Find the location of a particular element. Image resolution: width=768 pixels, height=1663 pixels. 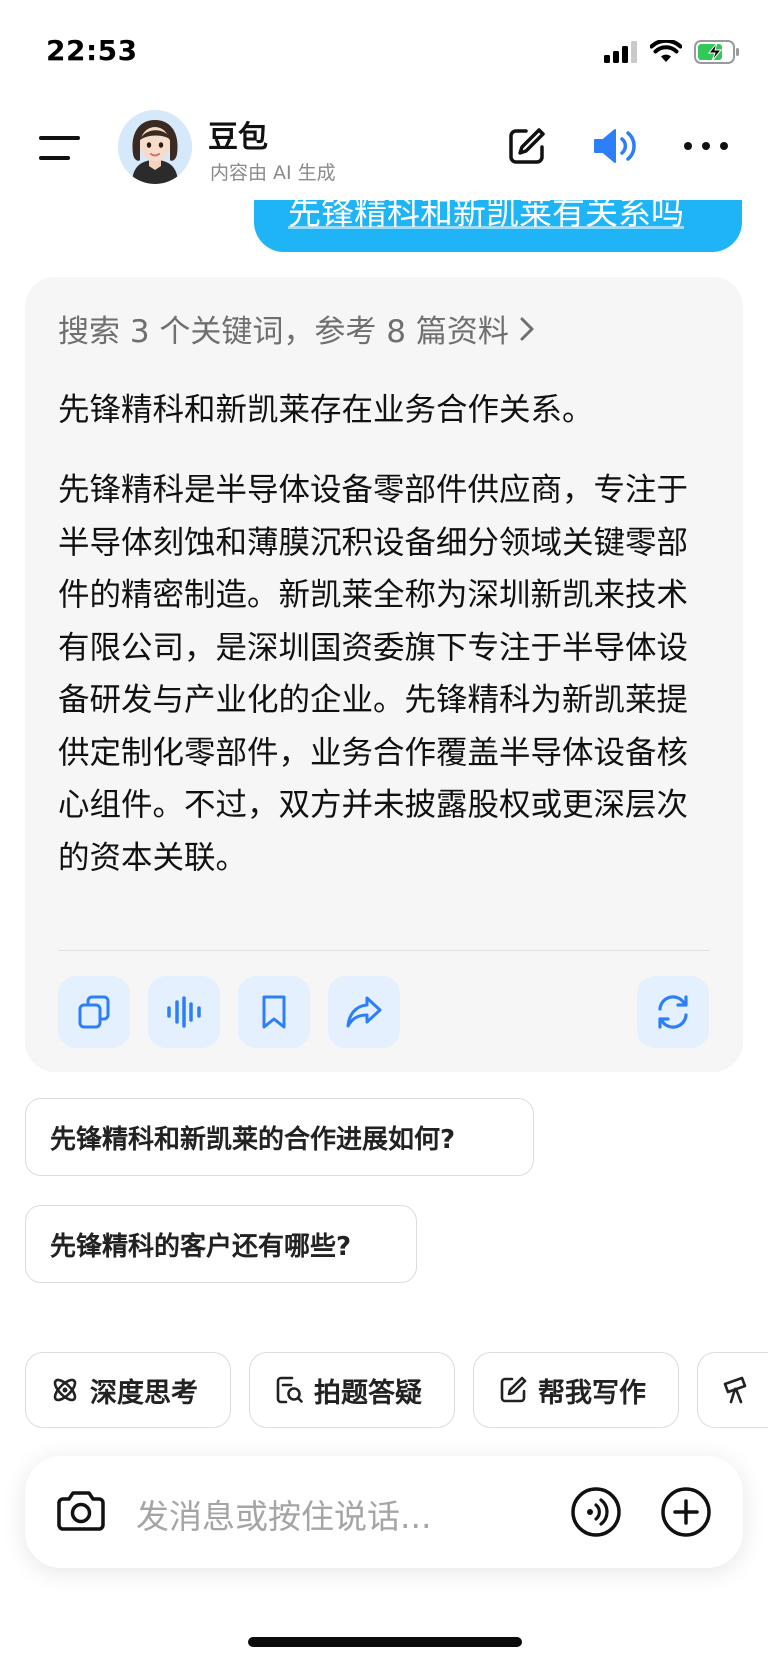

bot-name: 豆包 is located at coordinates (238, 137).